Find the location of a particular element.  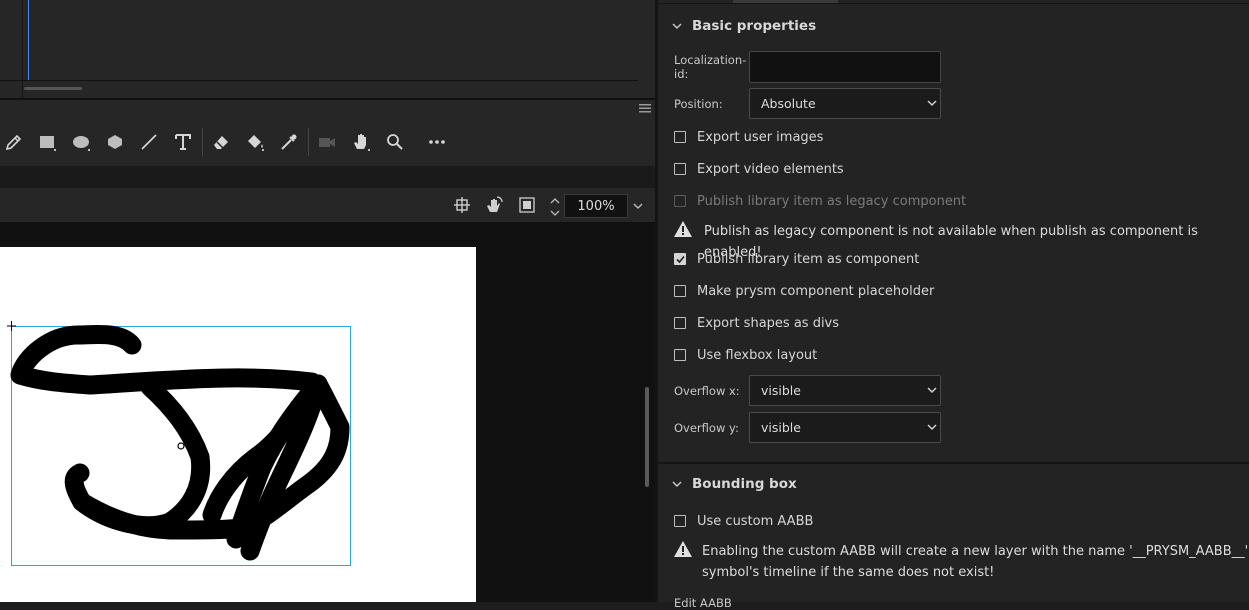

pencil-icon is located at coordinates (14, 142).